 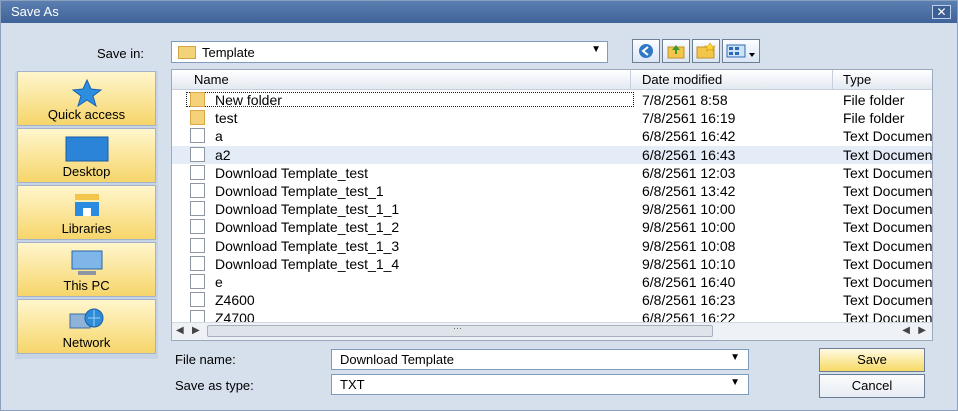 What do you see at coordinates (857, 79) in the screenshot?
I see `column-header-type: Type` at bounding box center [857, 79].